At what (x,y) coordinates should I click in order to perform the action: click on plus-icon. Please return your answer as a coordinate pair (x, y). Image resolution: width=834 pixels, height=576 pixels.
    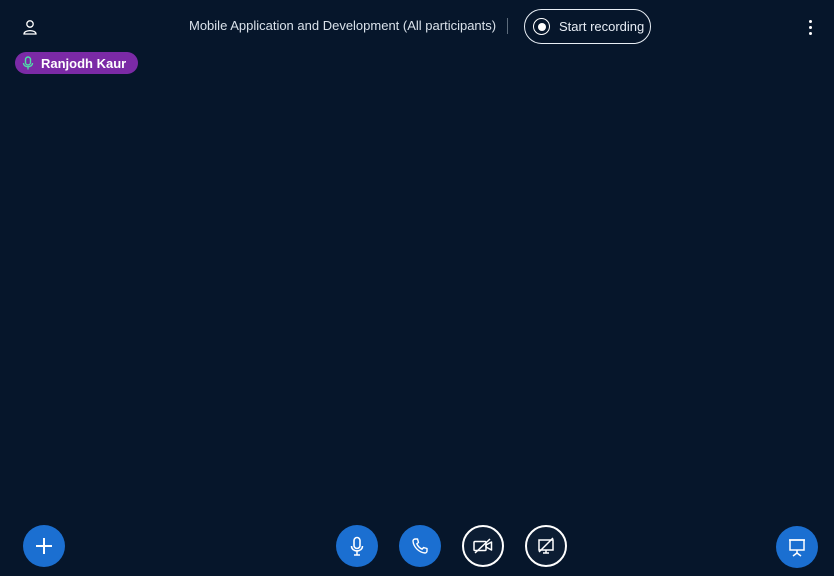
    Looking at the image, I should click on (44, 546).